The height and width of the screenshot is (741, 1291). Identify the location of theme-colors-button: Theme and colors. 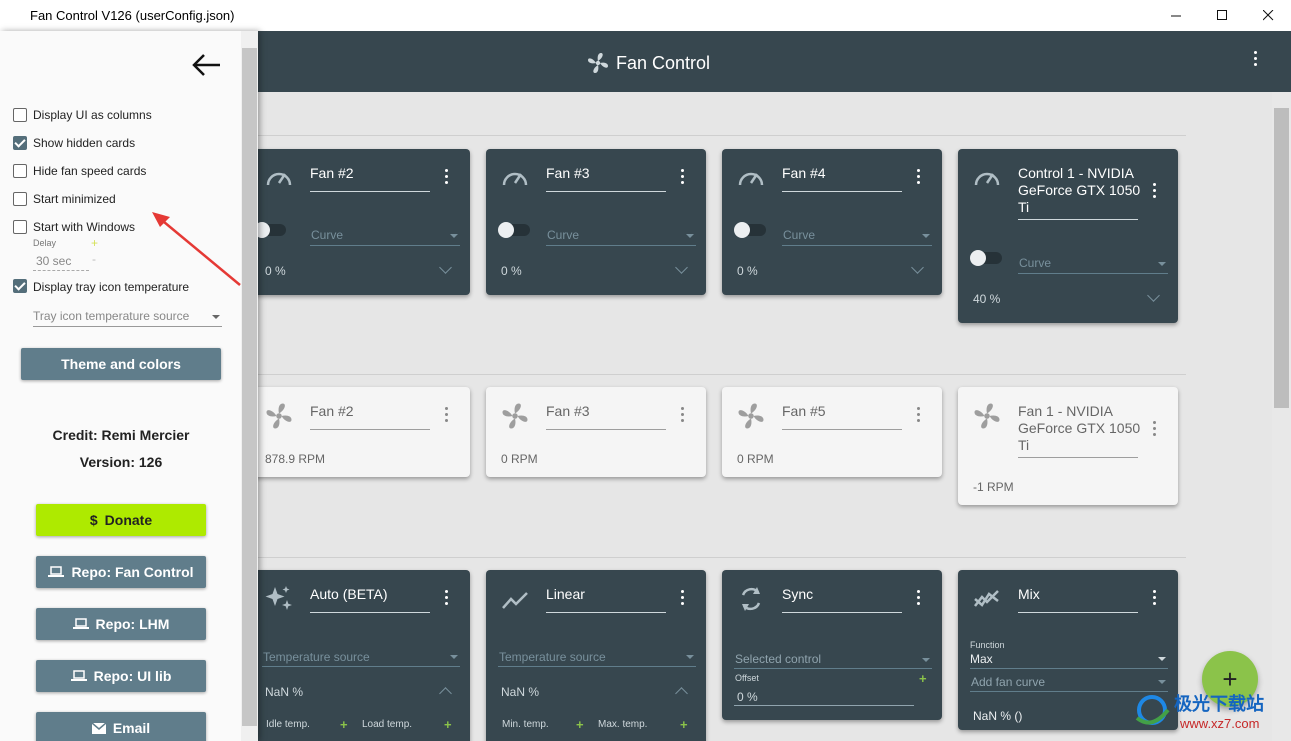
(121, 364).